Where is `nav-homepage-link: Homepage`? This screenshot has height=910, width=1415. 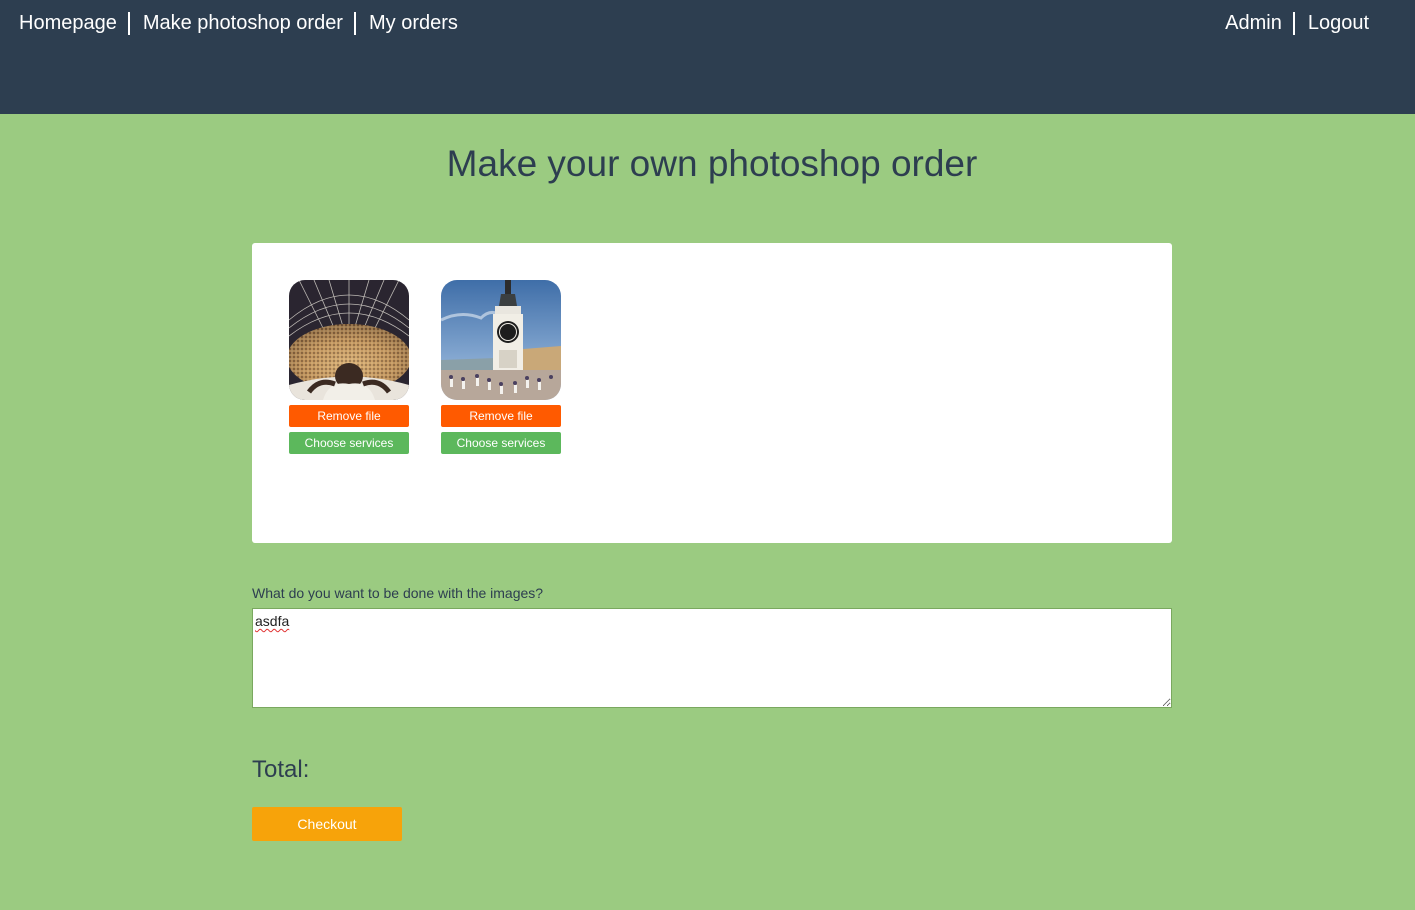 nav-homepage-link: Homepage is located at coordinates (68, 23).